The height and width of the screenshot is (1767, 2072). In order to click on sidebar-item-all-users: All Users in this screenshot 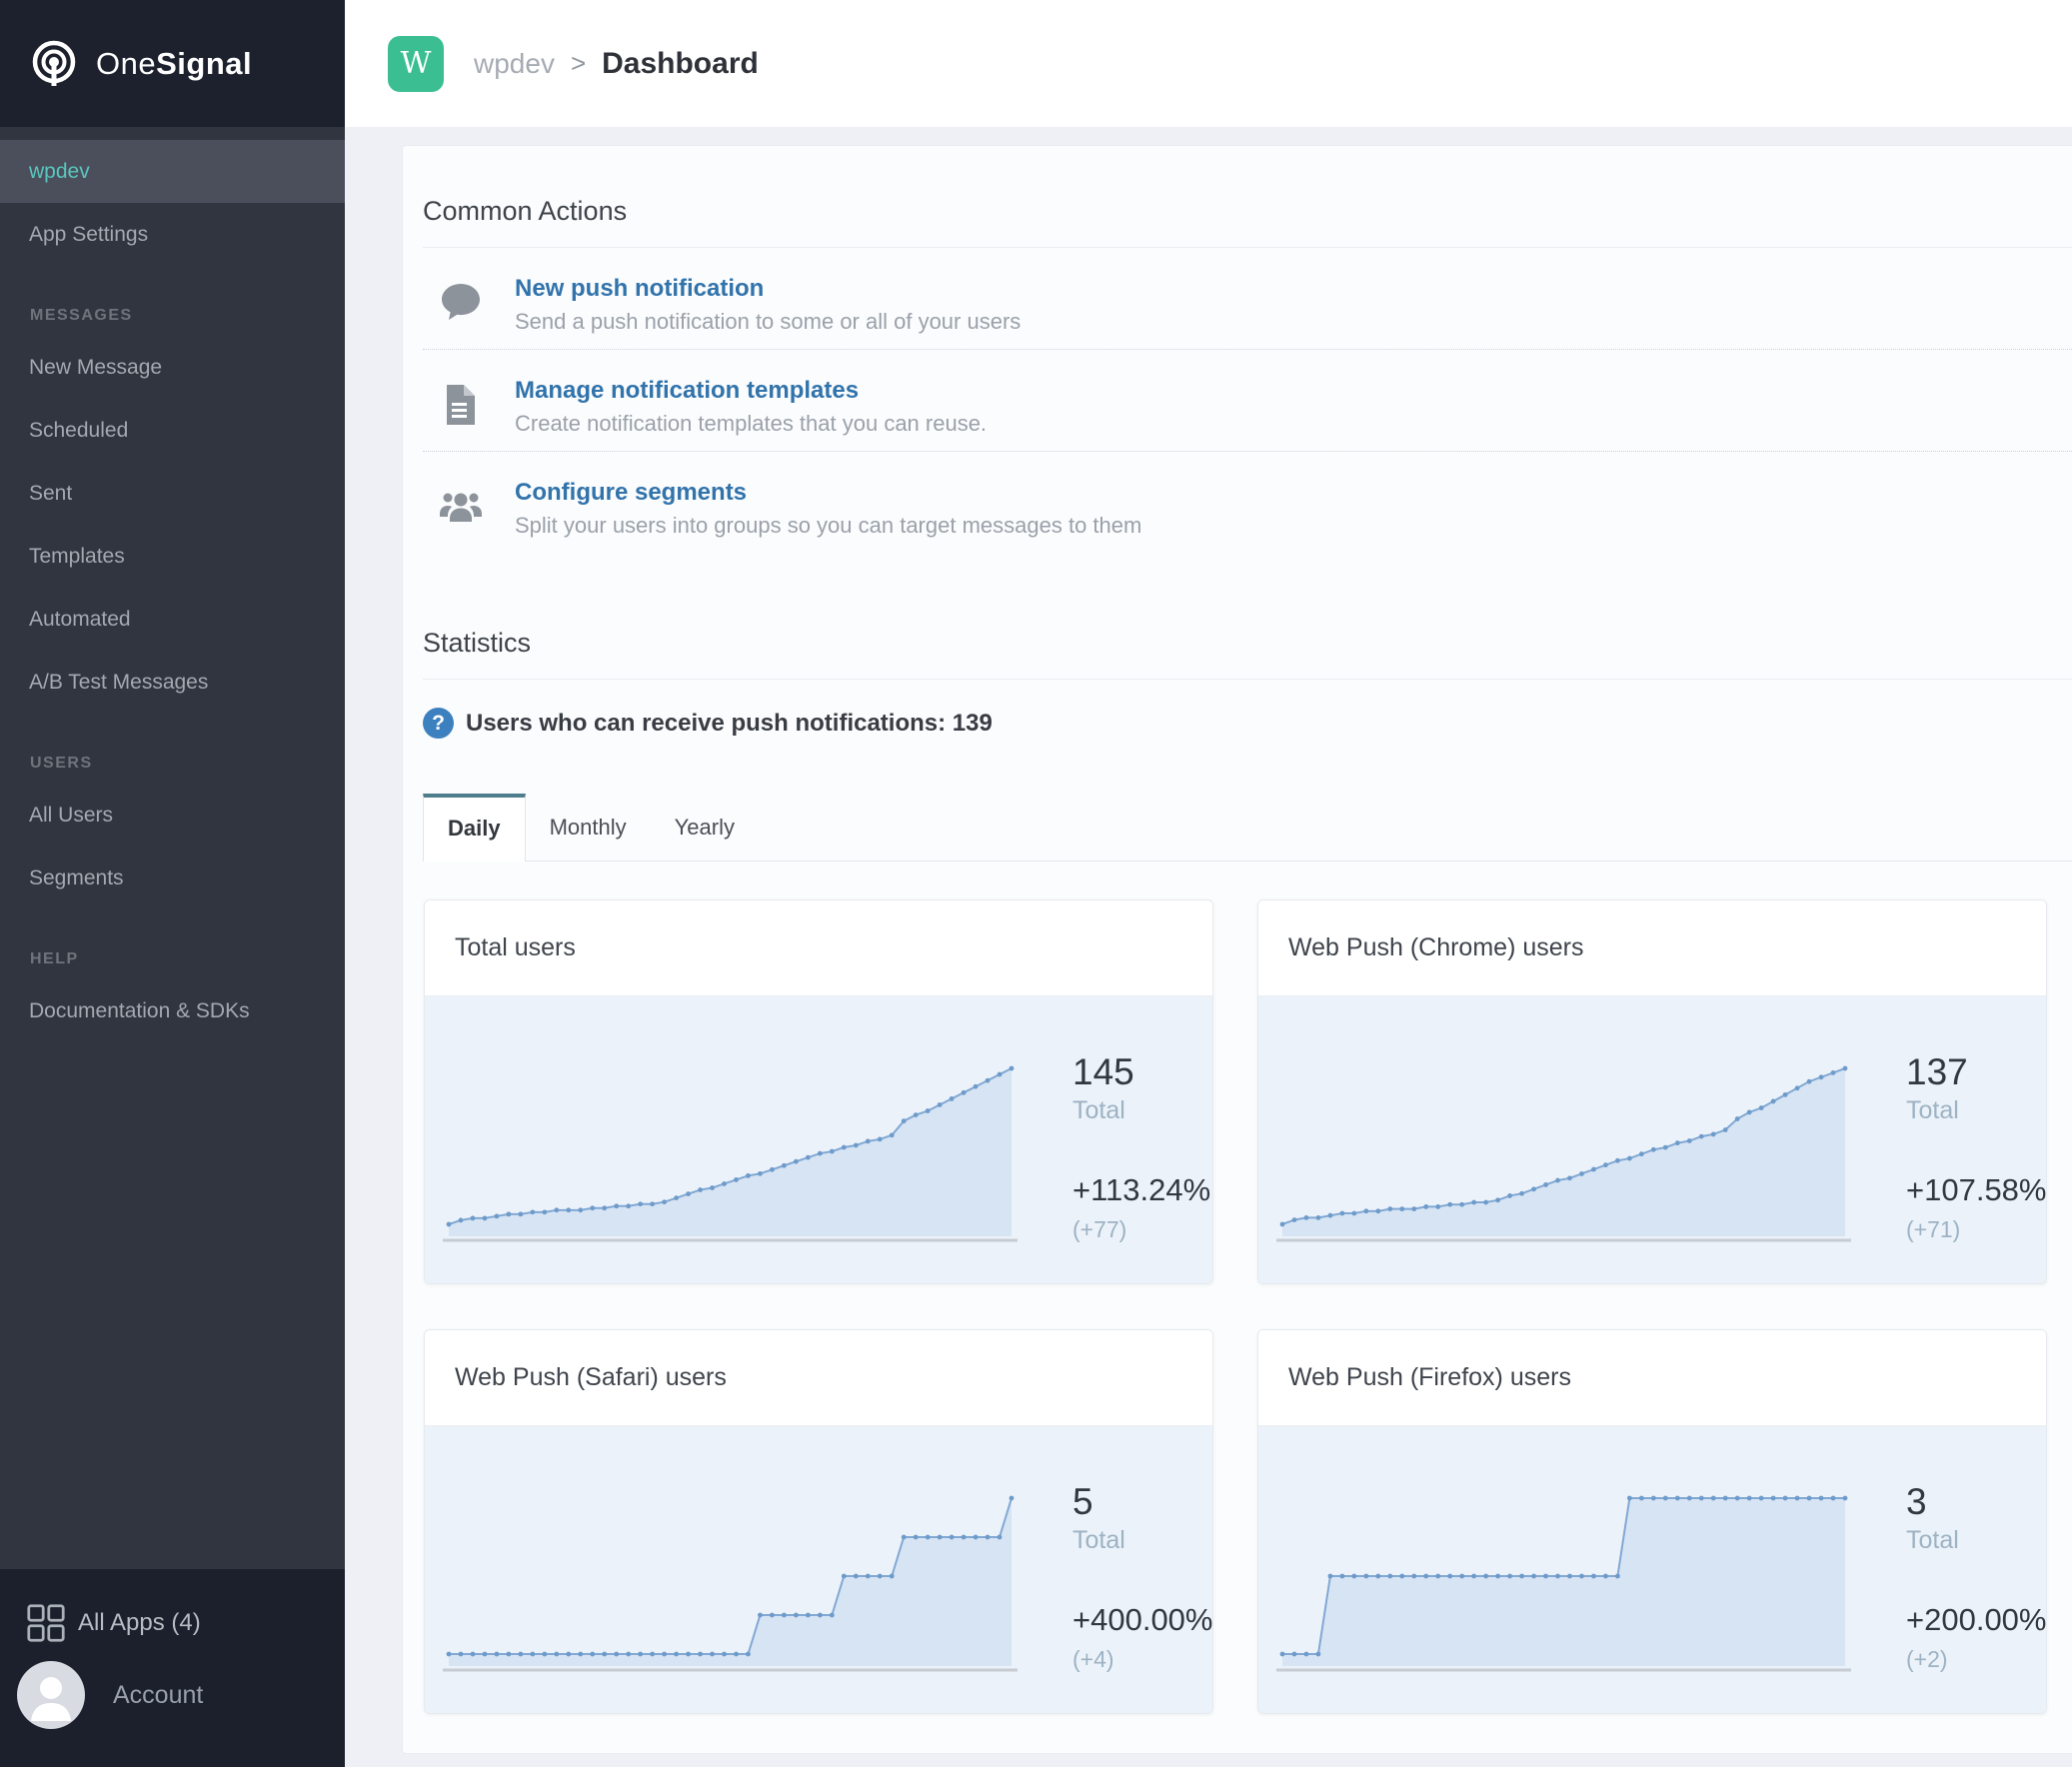, I will do `click(172, 815)`.